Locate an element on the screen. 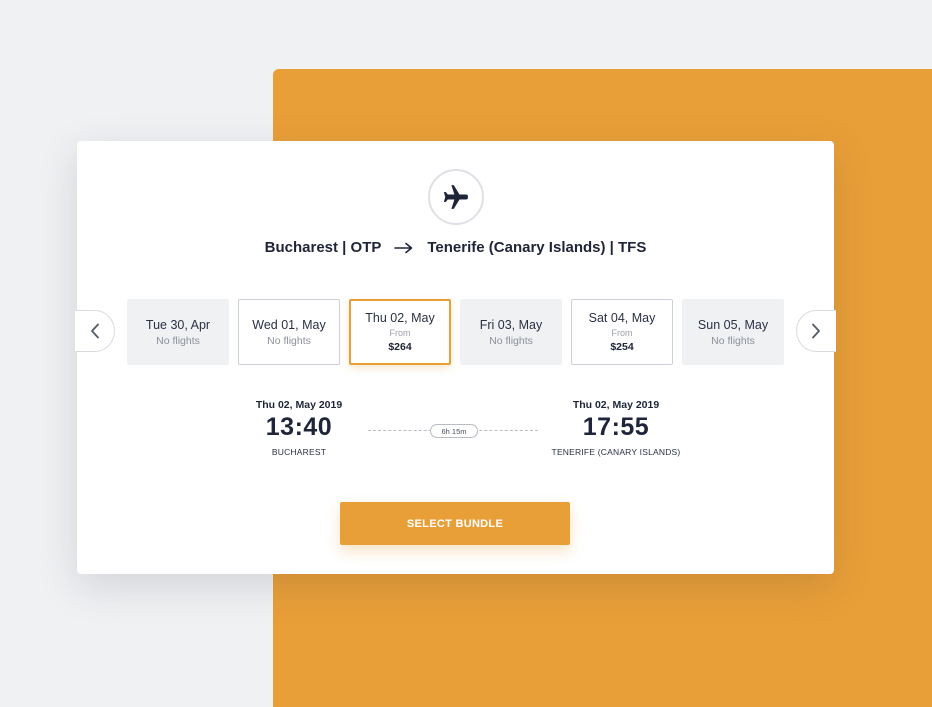 The height and width of the screenshot is (707, 932). arrival-time: 17:55 is located at coordinates (616, 427).